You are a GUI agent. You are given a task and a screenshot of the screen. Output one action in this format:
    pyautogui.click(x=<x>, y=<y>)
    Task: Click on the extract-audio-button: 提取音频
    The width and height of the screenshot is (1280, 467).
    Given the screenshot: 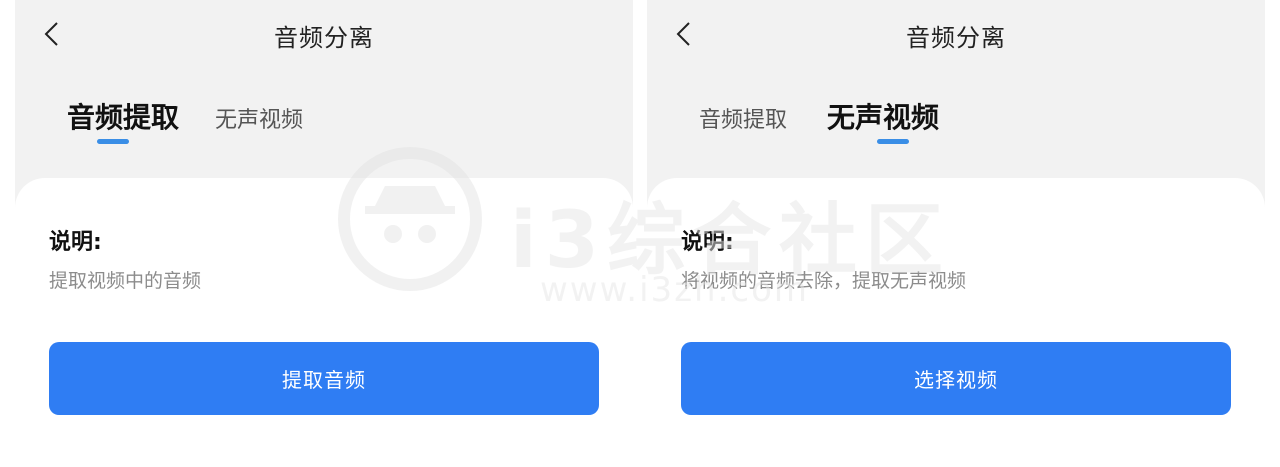 What is the action you would take?
    pyautogui.click(x=324, y=378)
    